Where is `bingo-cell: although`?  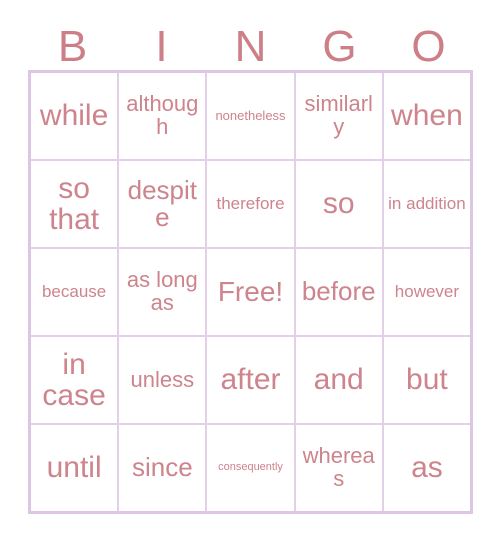
bingo-cell: although is located at coordinates (163, 116).